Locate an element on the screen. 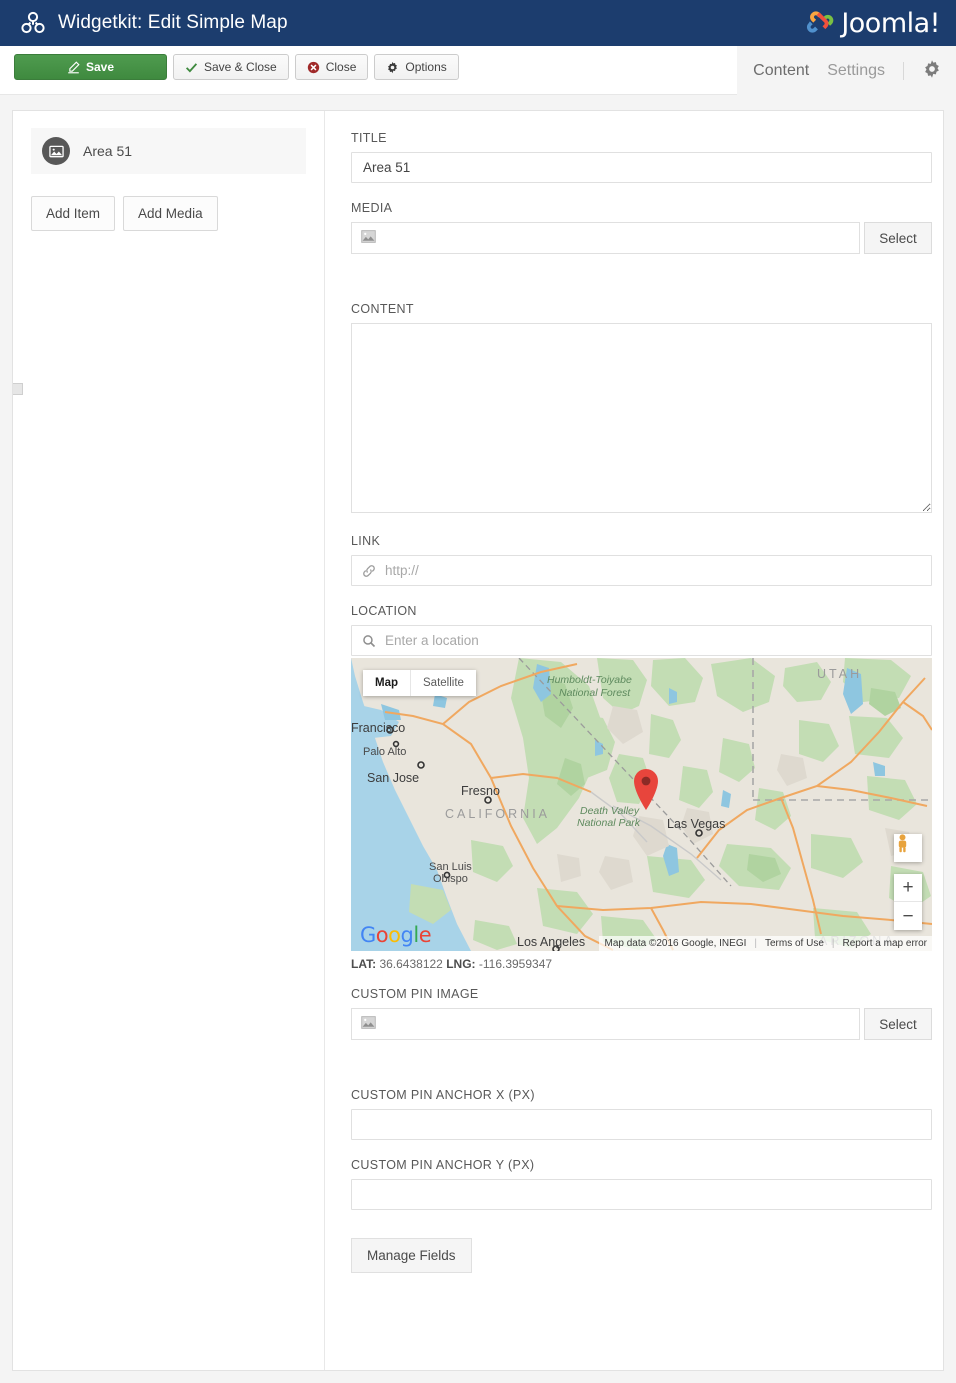 The width and height of the screenshot is (956, 1383). map-label-palo-alto: Palo Alto is located at coordinates (384, 752).